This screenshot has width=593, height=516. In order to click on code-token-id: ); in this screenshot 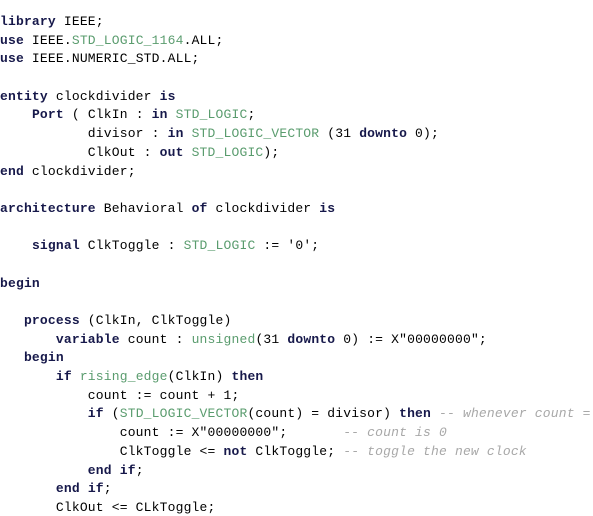, I will do `click(271, 152)`.